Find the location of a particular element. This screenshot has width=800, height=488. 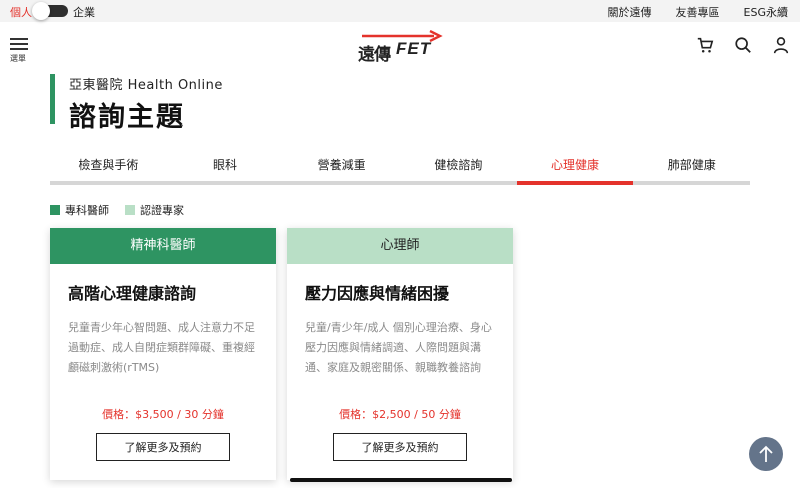

card-title: 壓力因應與情緒困擾 is located at coordinates (377, 293).